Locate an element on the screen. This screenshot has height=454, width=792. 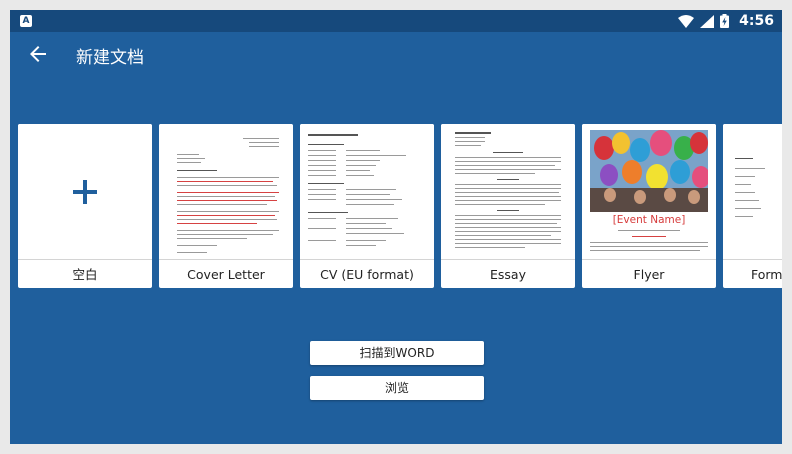
template-card-cv-eu: CV (EU format) is located at coordinates (367, 206).